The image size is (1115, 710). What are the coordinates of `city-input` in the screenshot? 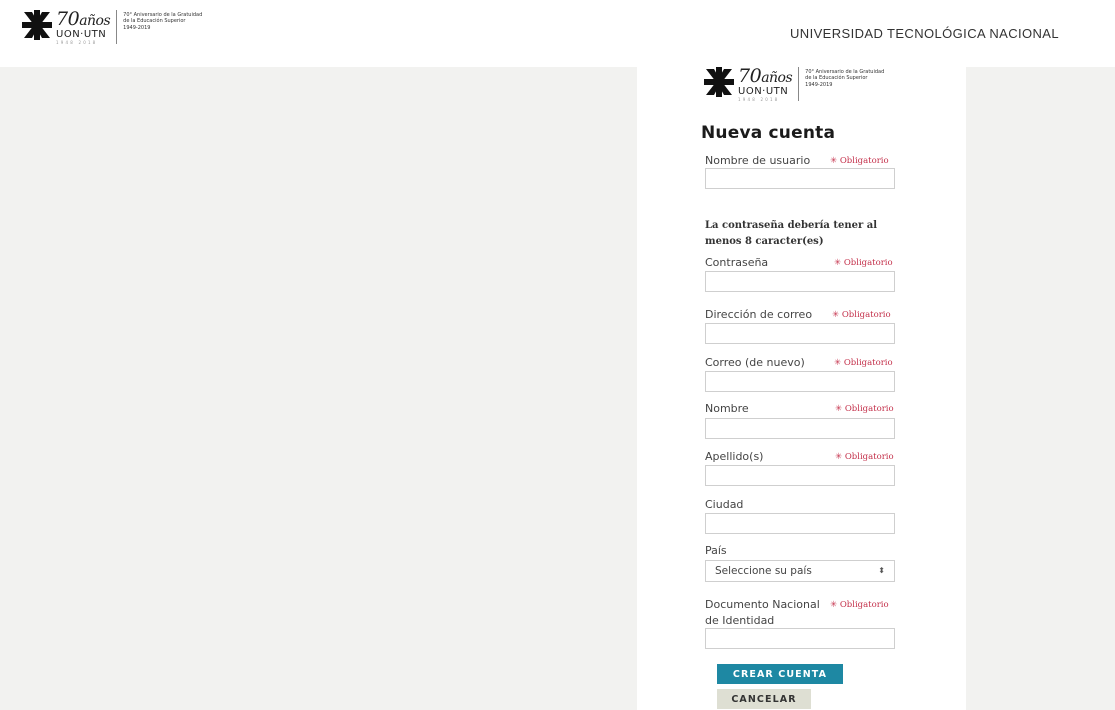 It's located at (800, 523).